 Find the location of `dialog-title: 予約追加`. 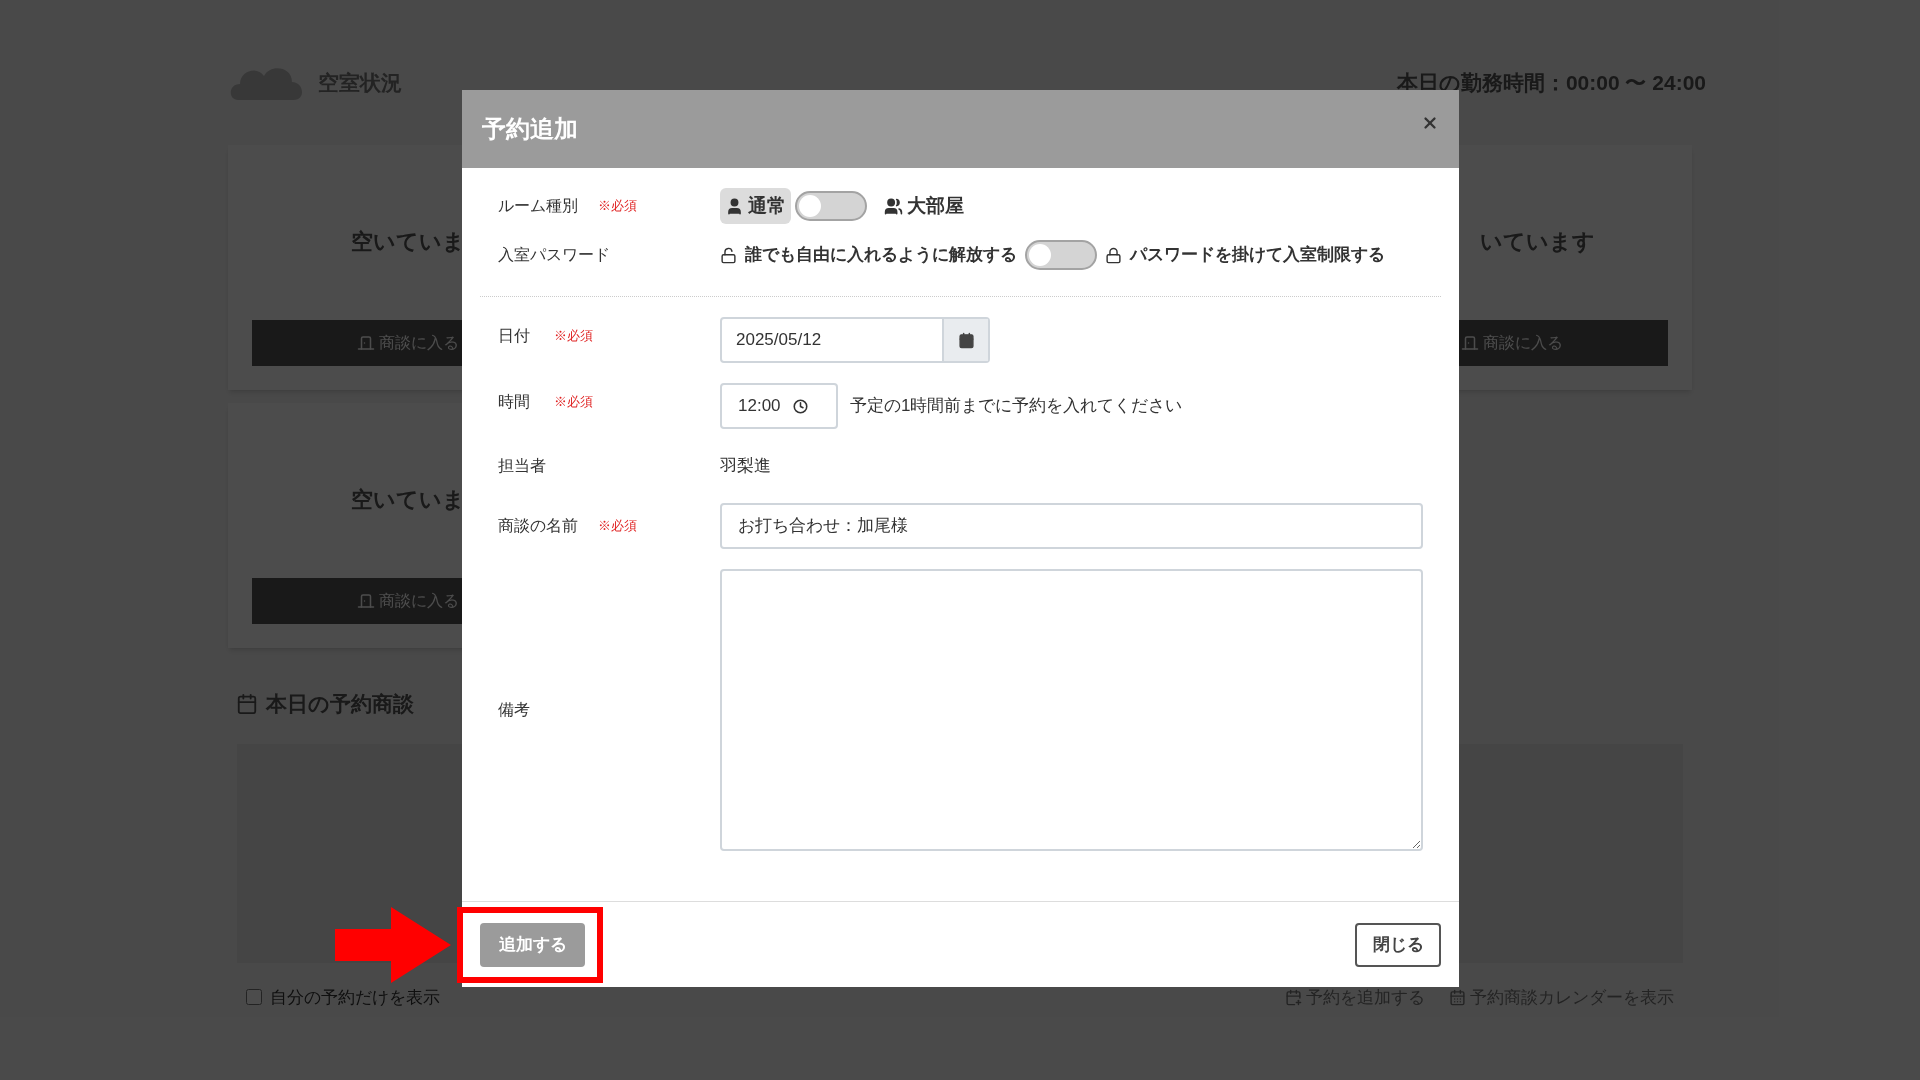

dialog-title: 予約追加 is located at coordinates (530, 129).